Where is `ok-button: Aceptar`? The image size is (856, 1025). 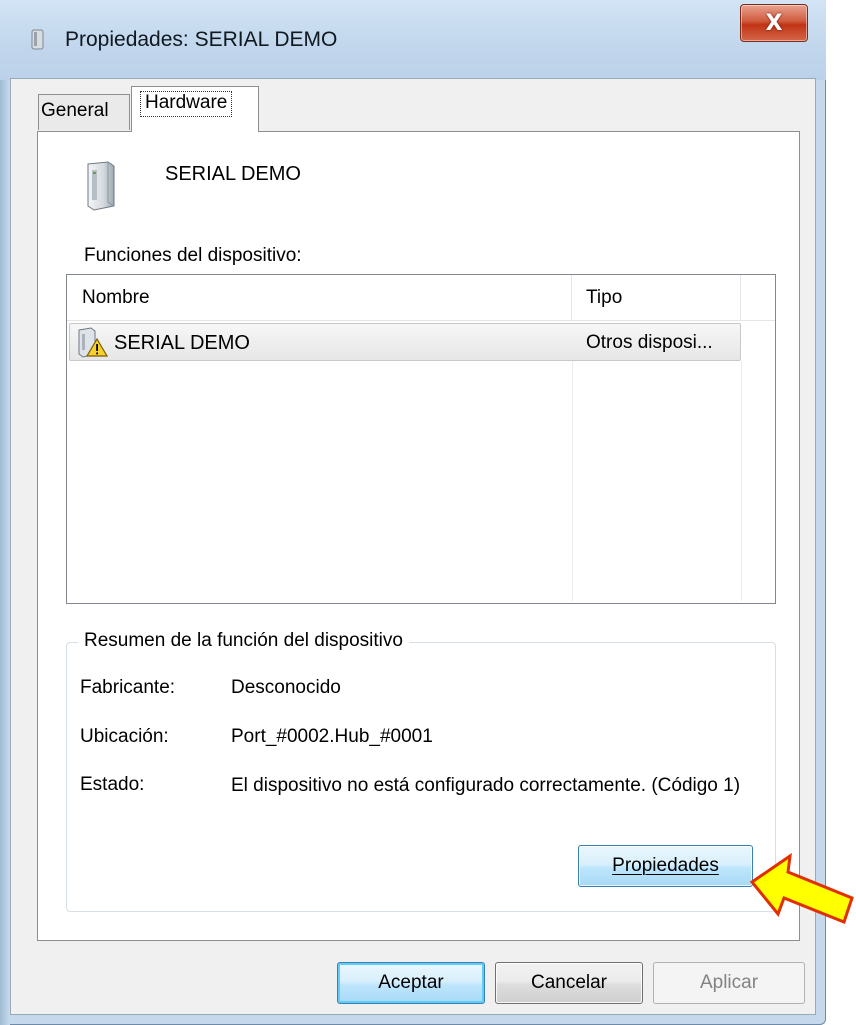
ok-button: Aceptar is located at coordinates (411, 983).